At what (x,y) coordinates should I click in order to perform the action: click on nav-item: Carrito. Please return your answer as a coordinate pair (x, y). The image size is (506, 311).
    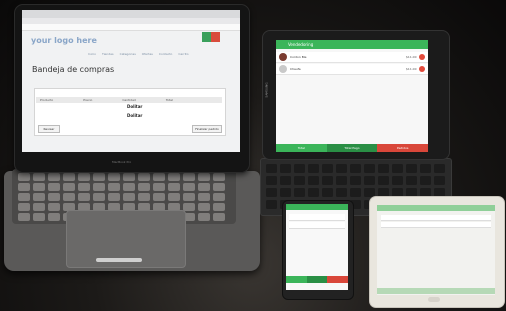
    Looking at the image, I should click on (183, 54).